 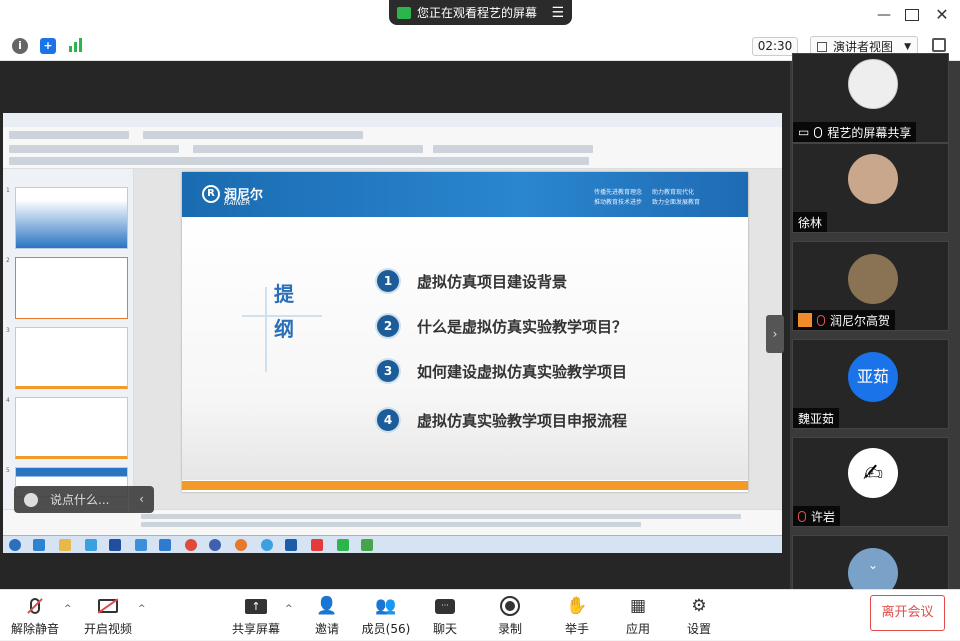 What do you see at coordinates (873, 473) in the screenshot?
I see `avatar: ✍` at bounding box center [873, 473].